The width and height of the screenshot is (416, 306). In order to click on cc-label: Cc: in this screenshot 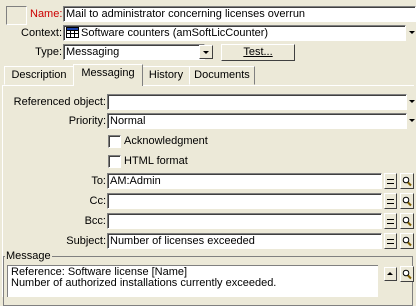, I will do `click(98, 201)`.